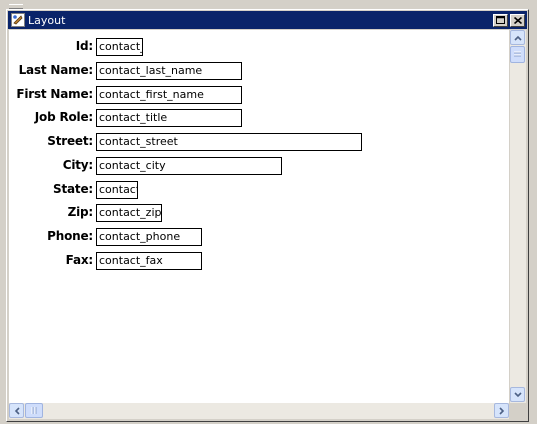 The image size is (537, 424). What do you see at coordinates (267, 20) in the screenshot?
I see `title-bar: Layout` at bounding box center [267, 20].